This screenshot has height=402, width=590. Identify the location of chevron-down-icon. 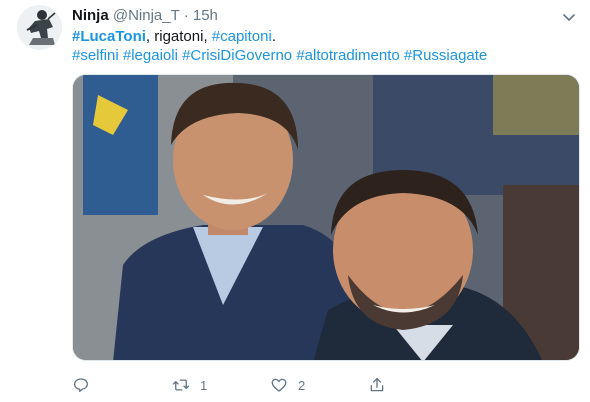
(569, 17).